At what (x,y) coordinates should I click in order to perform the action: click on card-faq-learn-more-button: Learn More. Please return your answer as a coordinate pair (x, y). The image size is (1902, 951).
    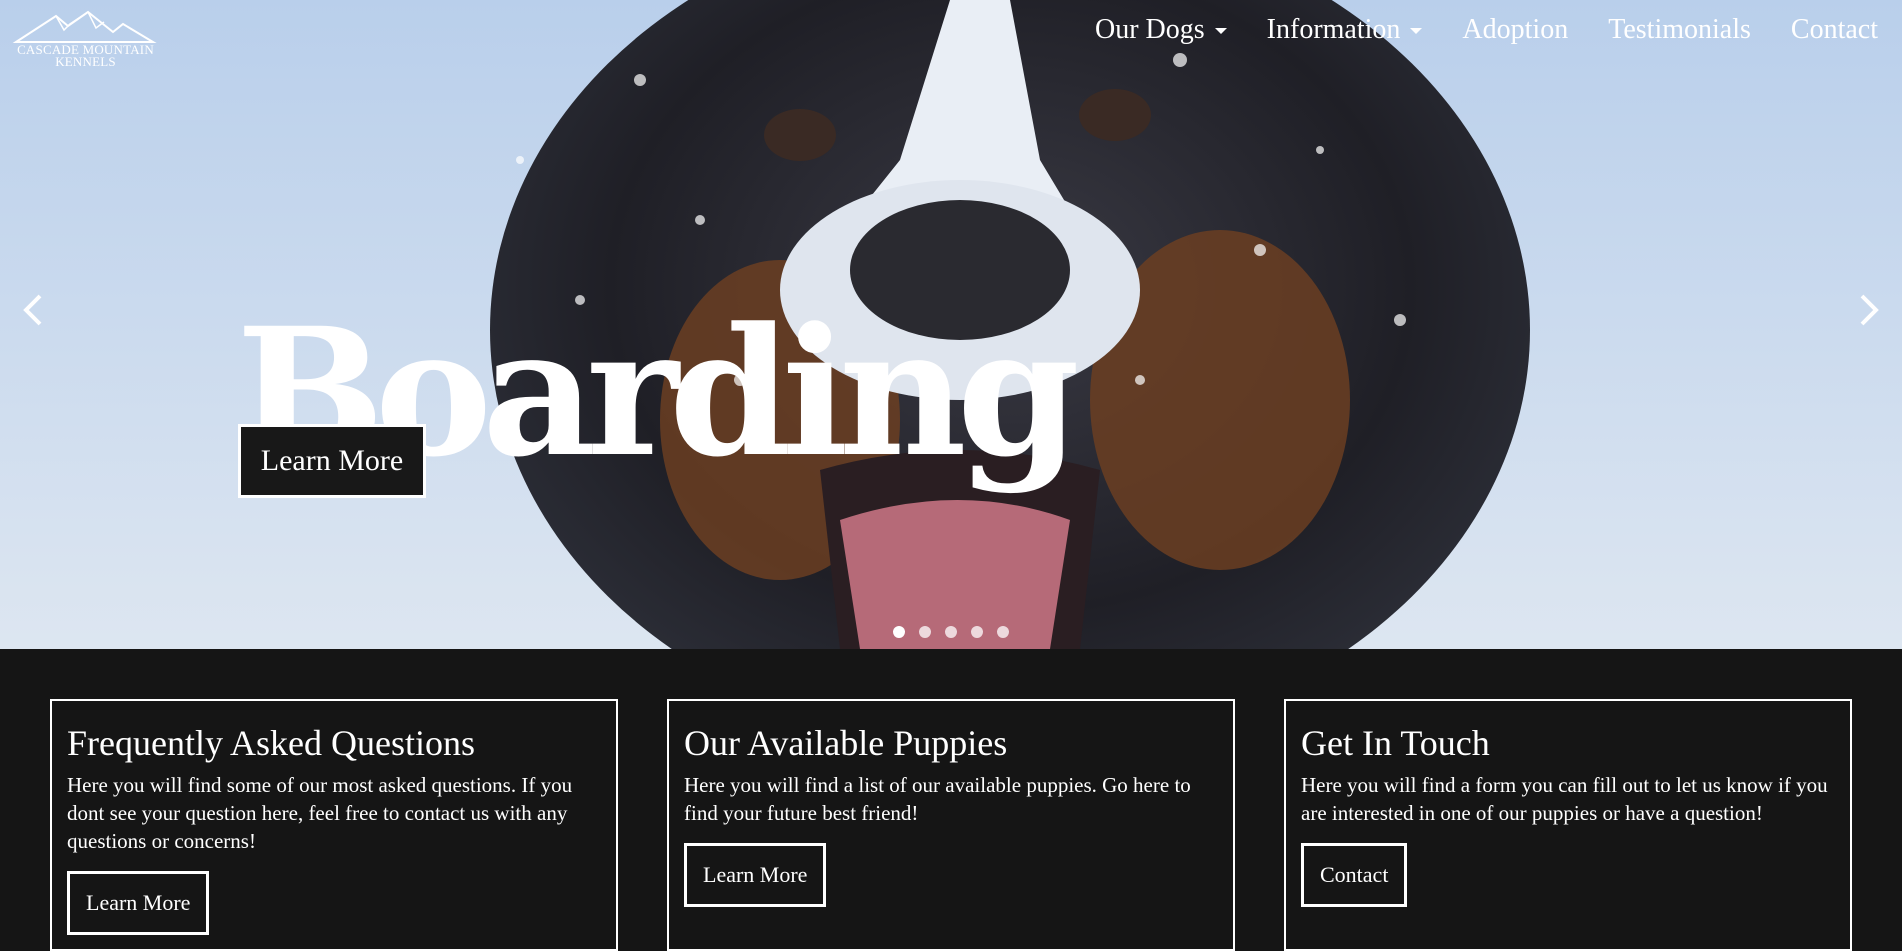
    Looking at the image, I should click on (138, 903).